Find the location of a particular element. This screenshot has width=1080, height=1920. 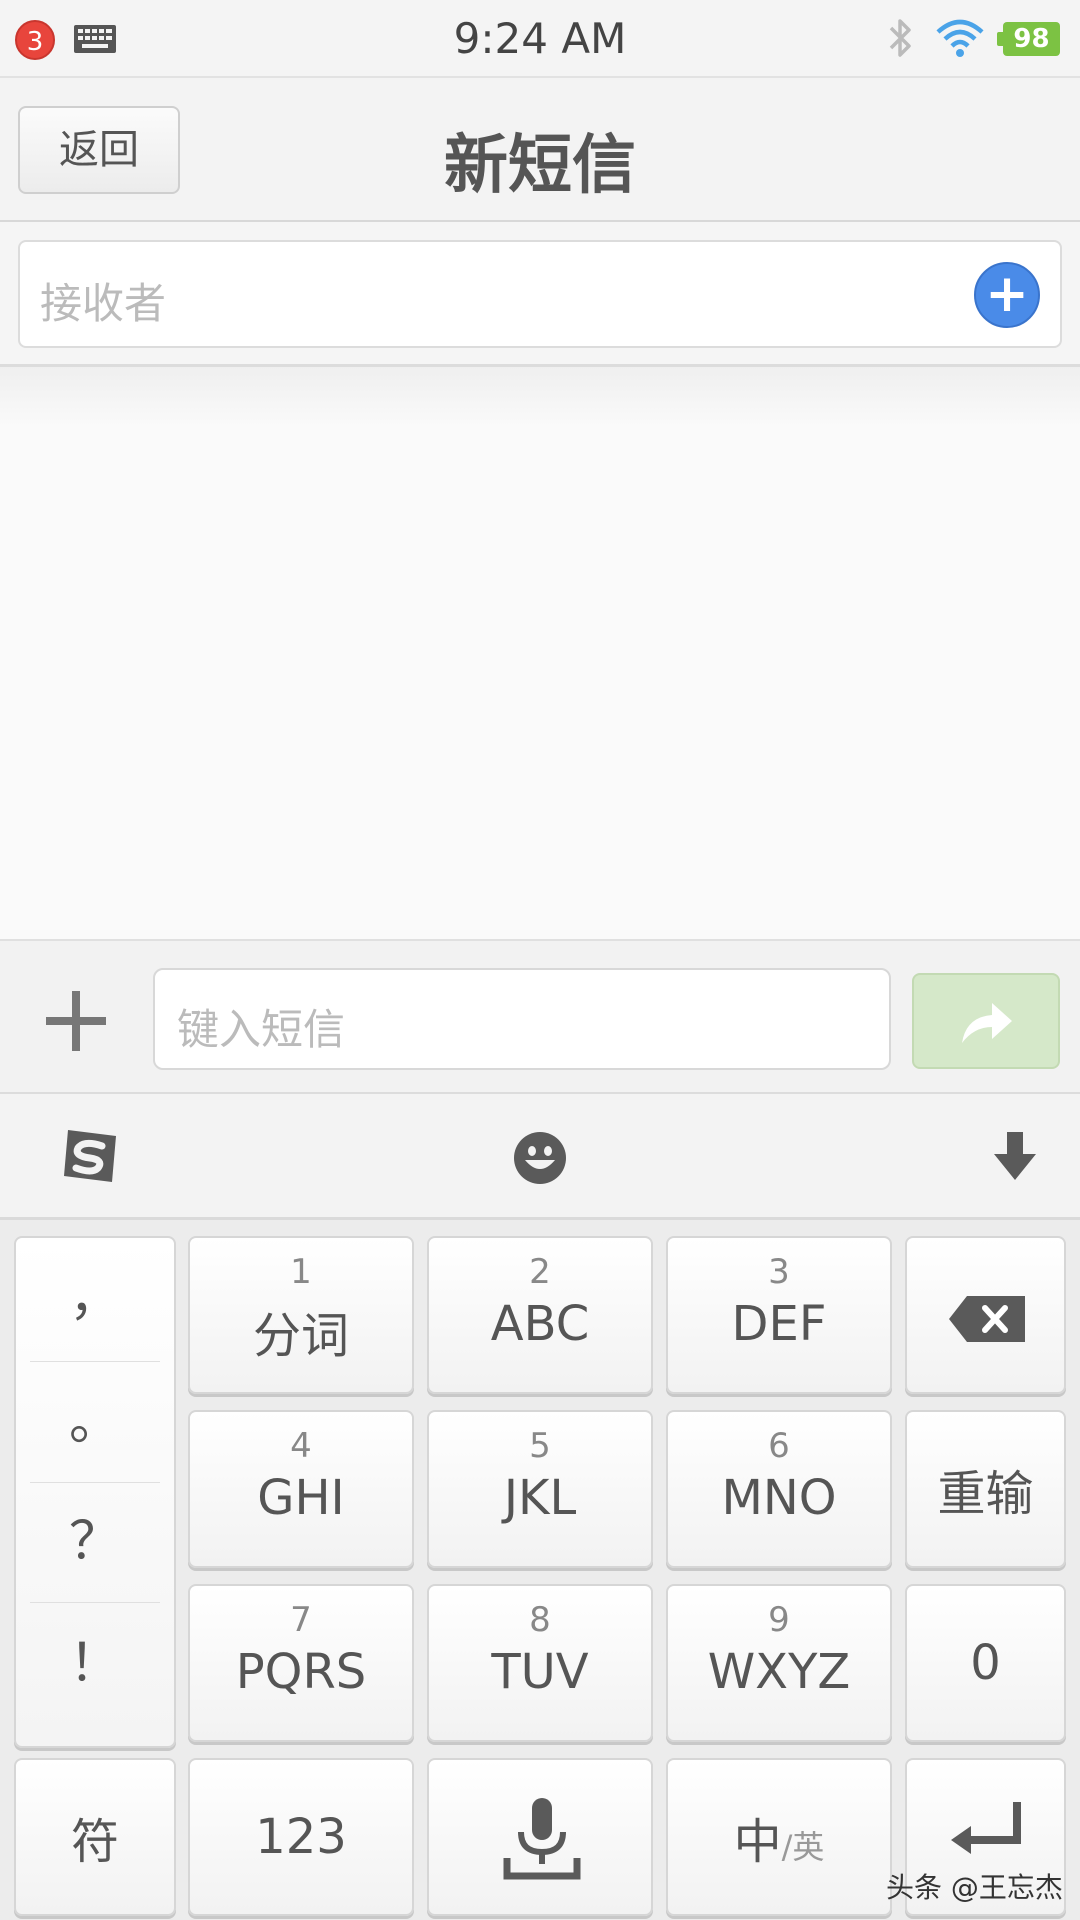

key-number: 9 is located at coordinates (779, 1620).